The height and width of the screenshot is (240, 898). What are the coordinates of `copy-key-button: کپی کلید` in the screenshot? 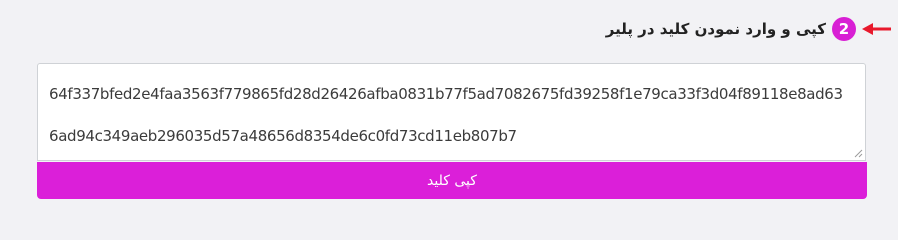 It's located at (452, 180).